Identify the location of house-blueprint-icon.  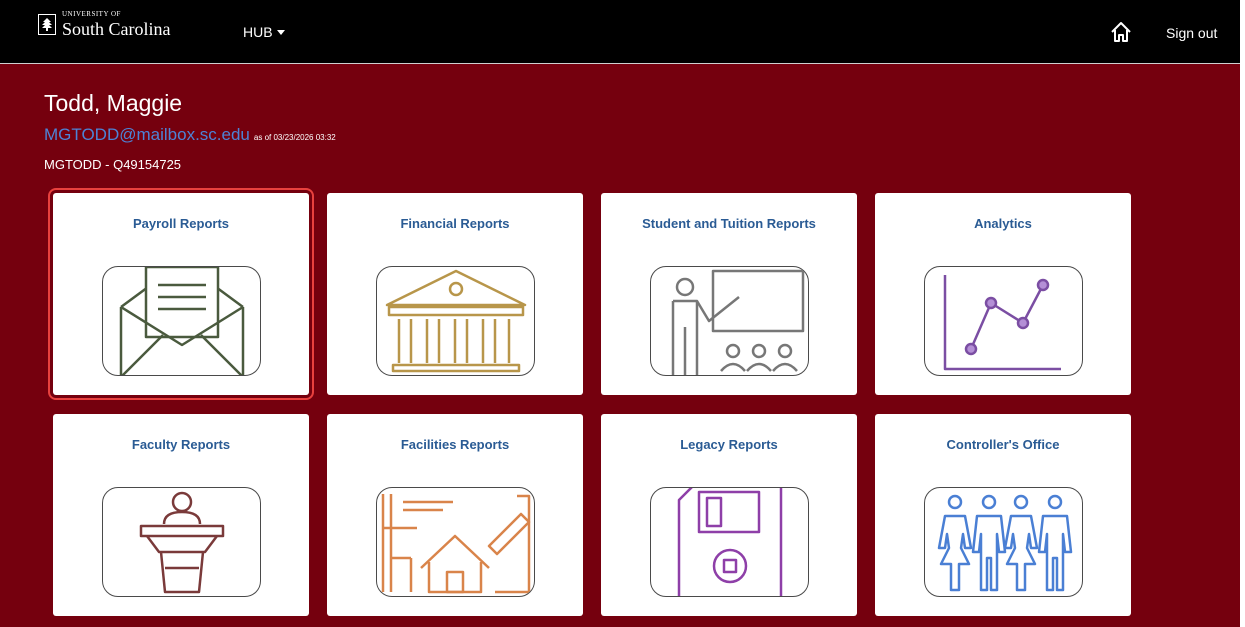
(455, 542).